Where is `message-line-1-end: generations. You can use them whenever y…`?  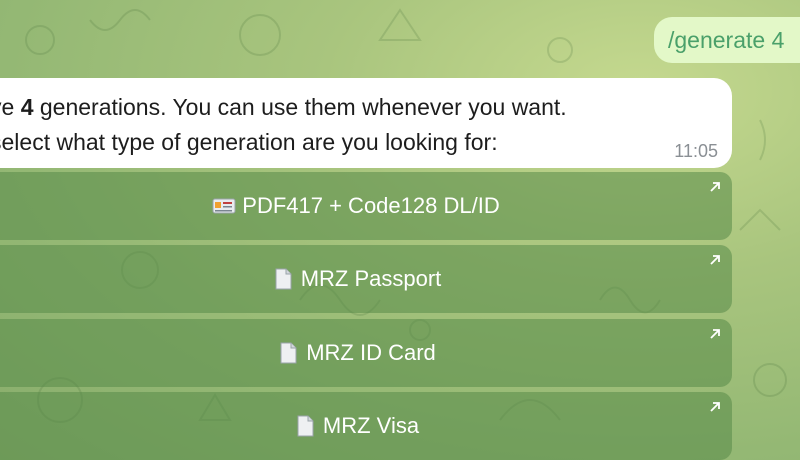
message-line-1-end: generations. You can use them whenever y… is located at coordinates (300, 107).